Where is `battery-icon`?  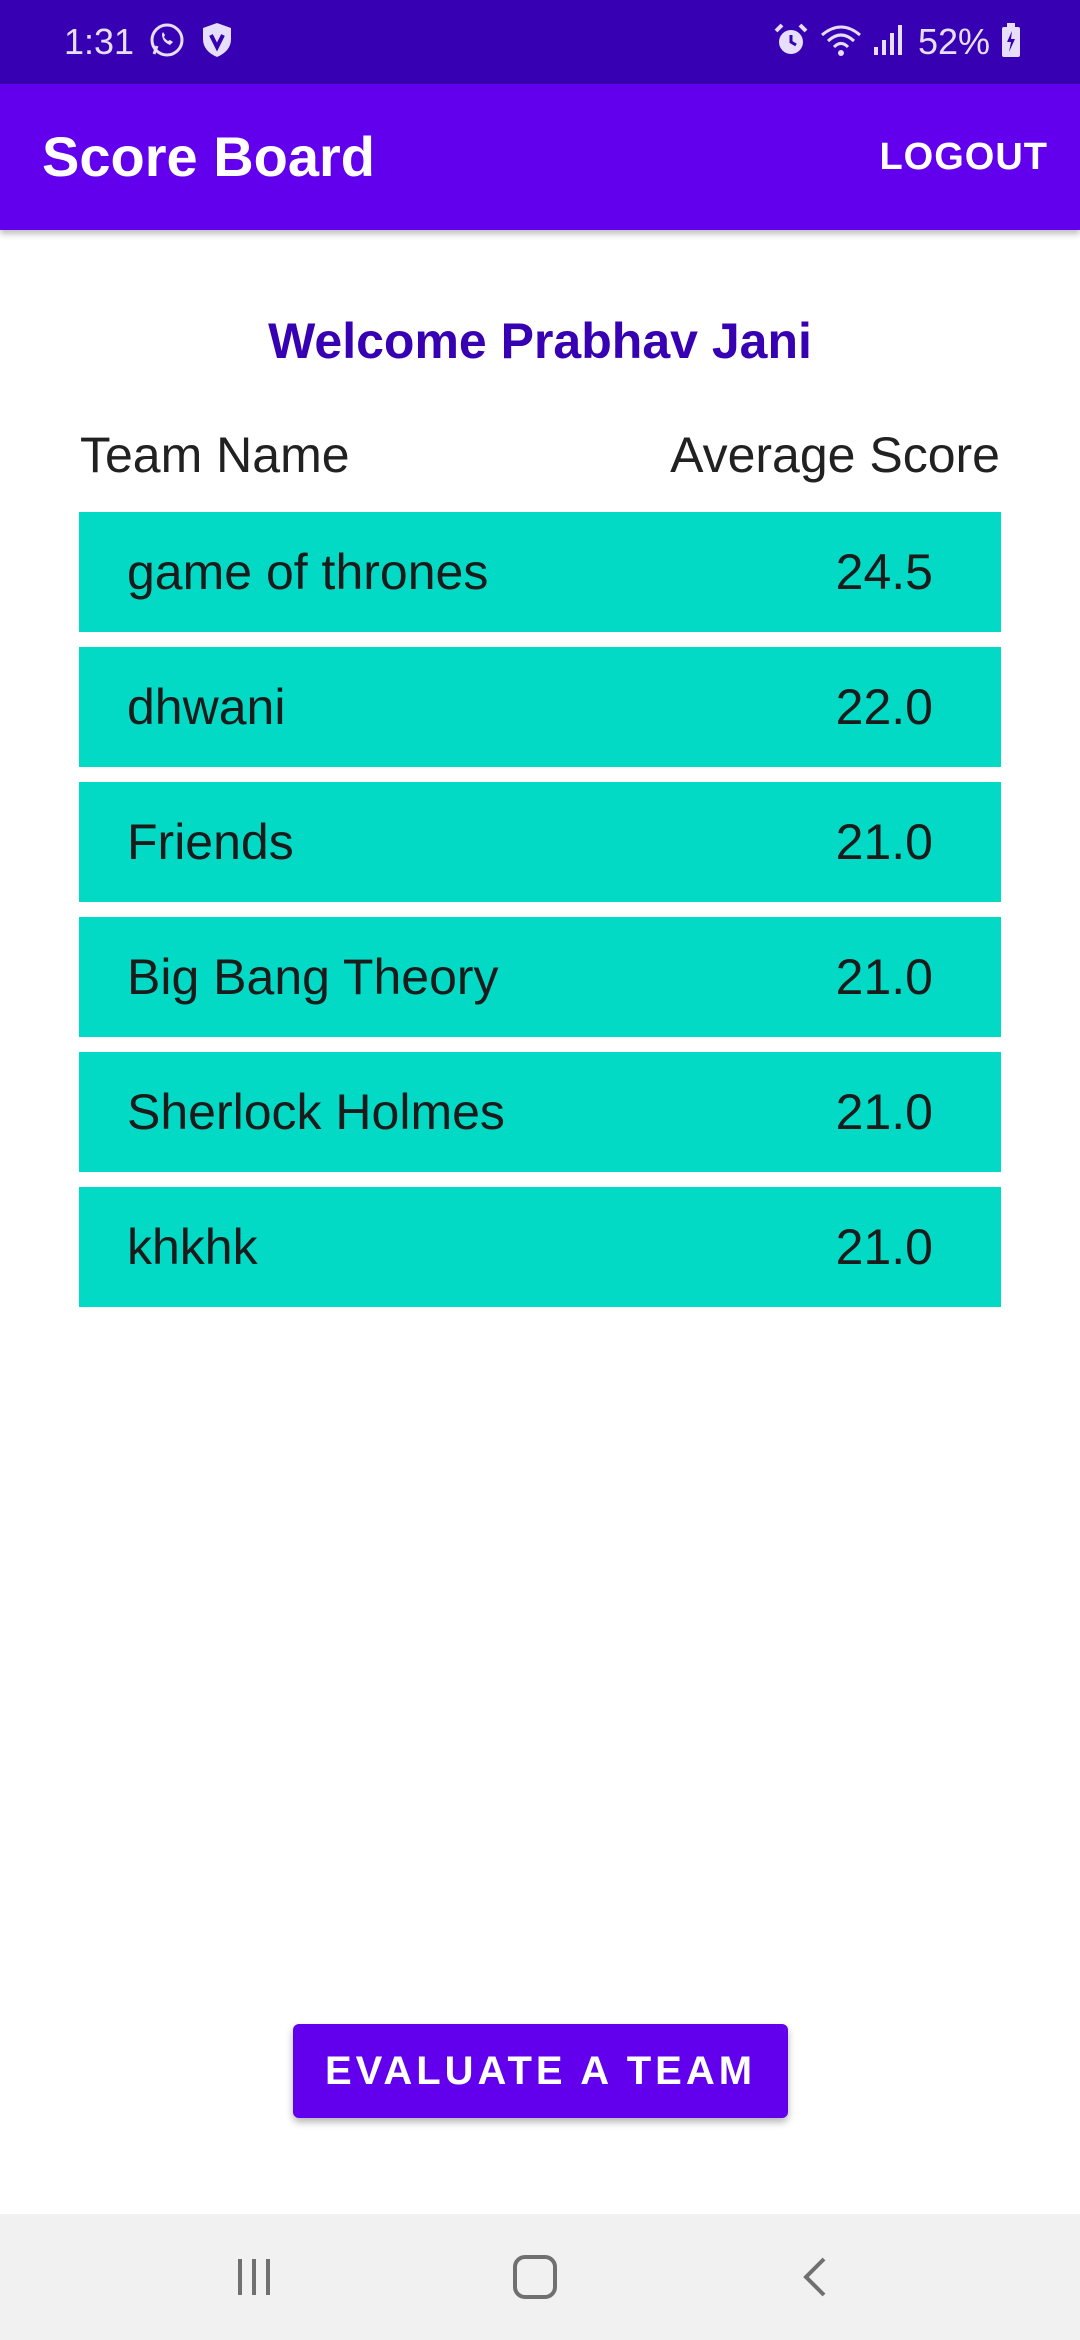 battery-icon is located at coordinates (1011, 42).